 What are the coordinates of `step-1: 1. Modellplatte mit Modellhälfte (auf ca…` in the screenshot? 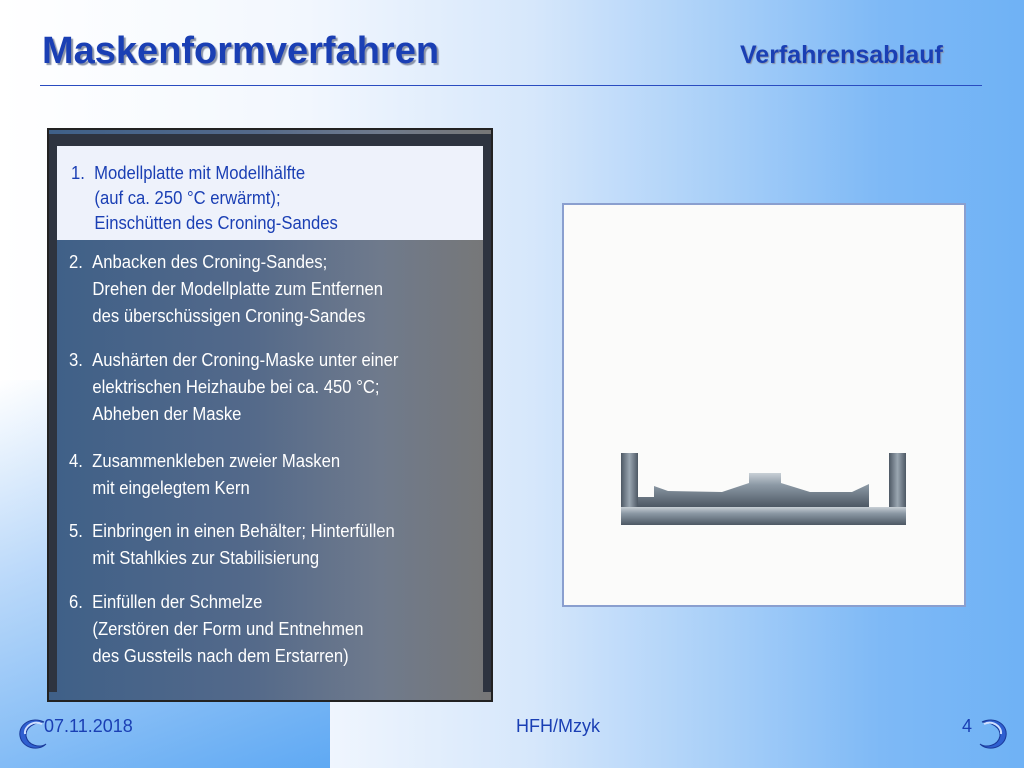 It's located at (204, 197).